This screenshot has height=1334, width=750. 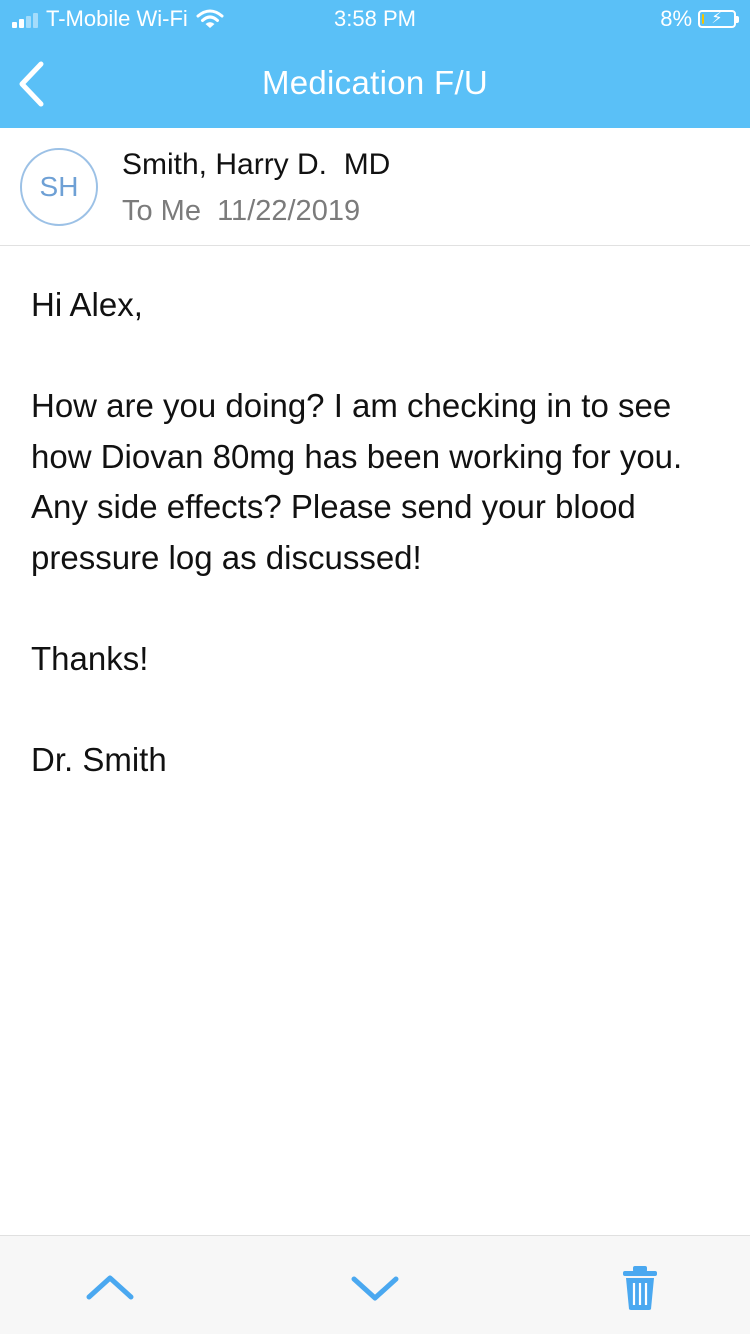 What do you see at coordinates (256, 164) in the screenshot?
I see `sender-name: Smith, Harry D. MD` at bounding box center [256, 164].